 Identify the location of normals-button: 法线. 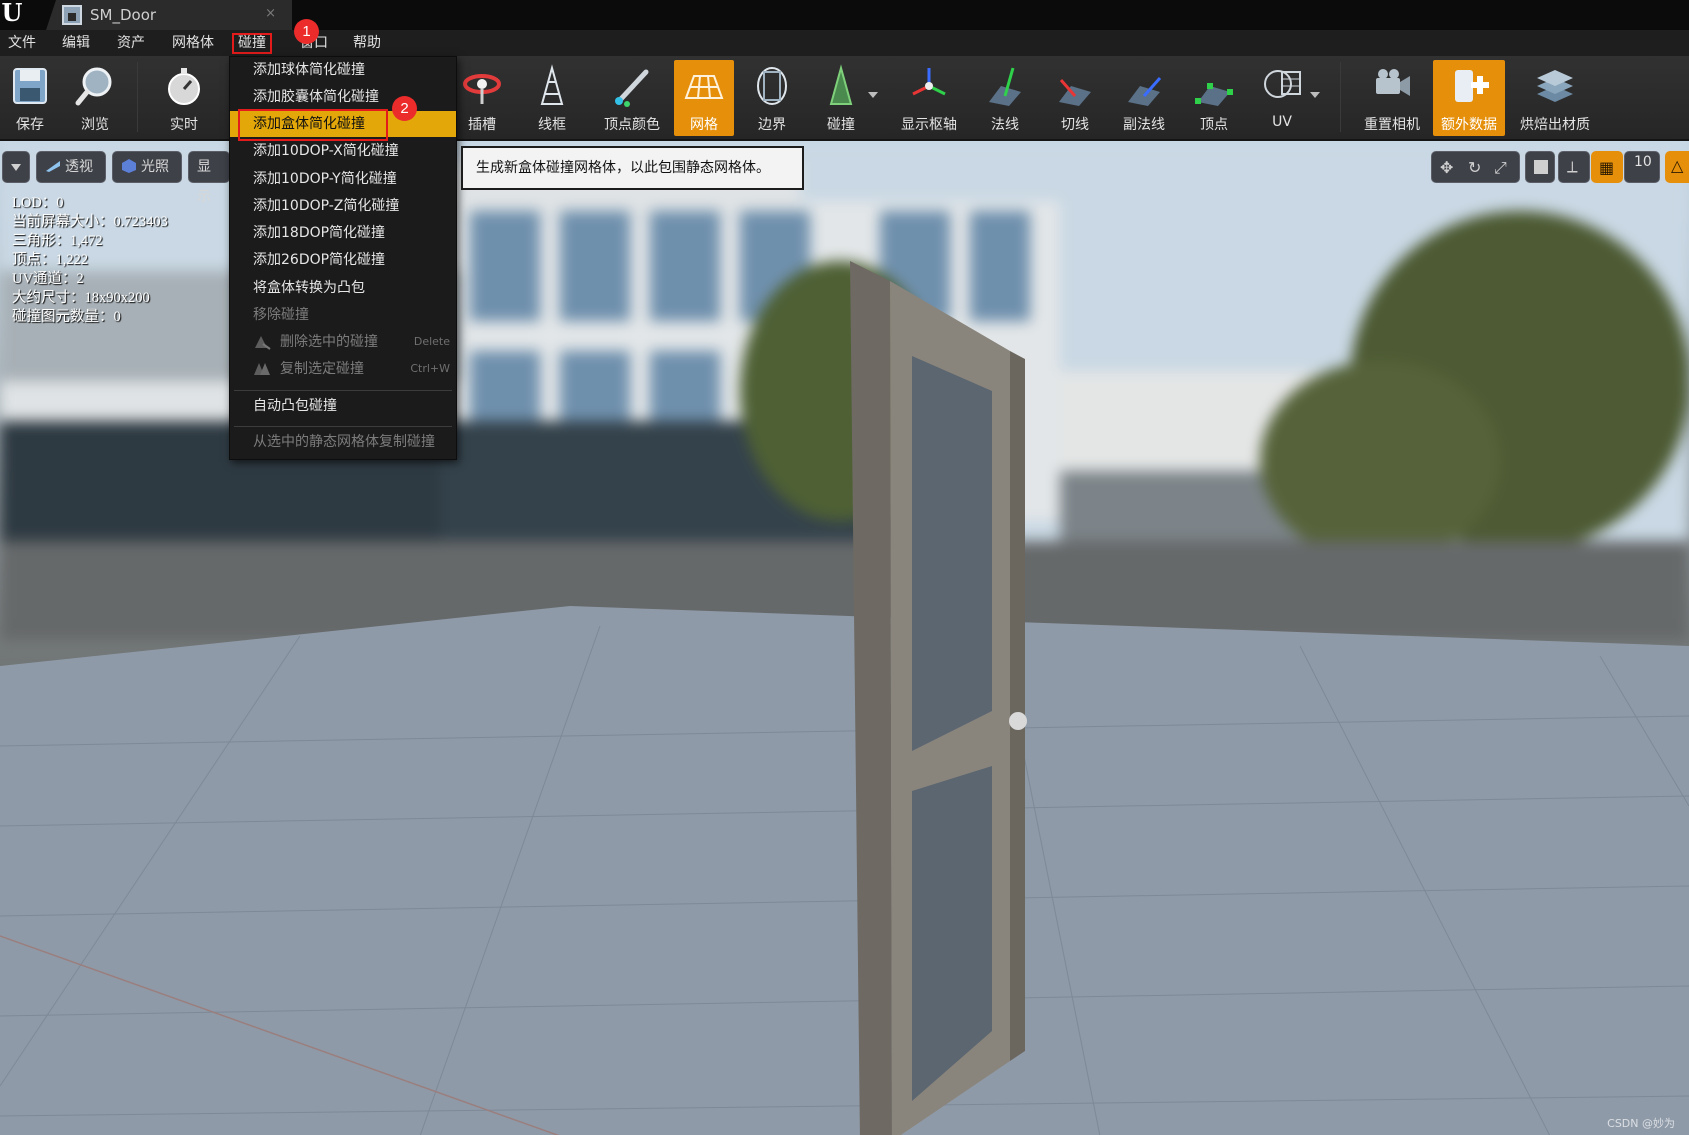
(1005, 98).